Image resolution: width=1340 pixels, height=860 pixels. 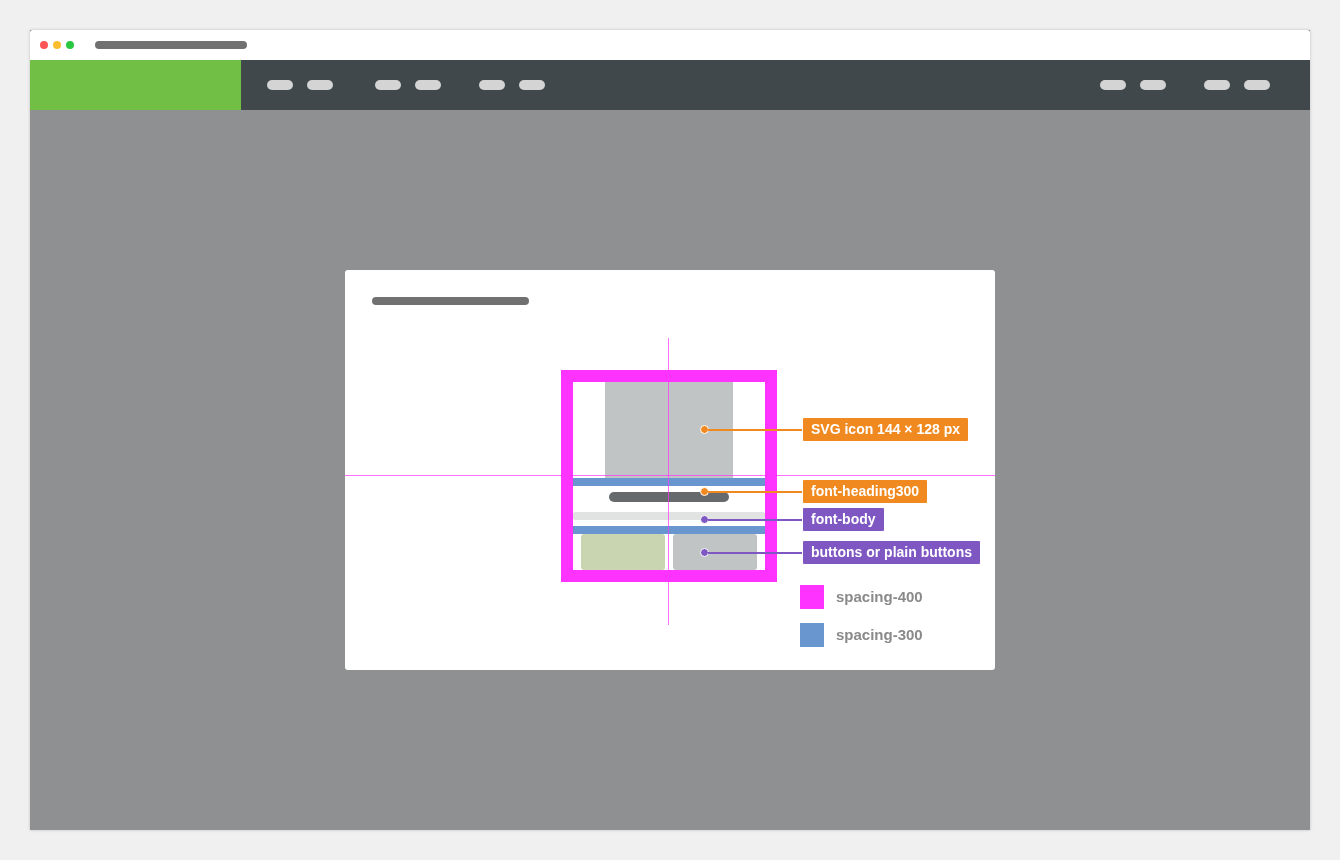 I want to click on annotation-label: font-body, so click(x=843, y=519).